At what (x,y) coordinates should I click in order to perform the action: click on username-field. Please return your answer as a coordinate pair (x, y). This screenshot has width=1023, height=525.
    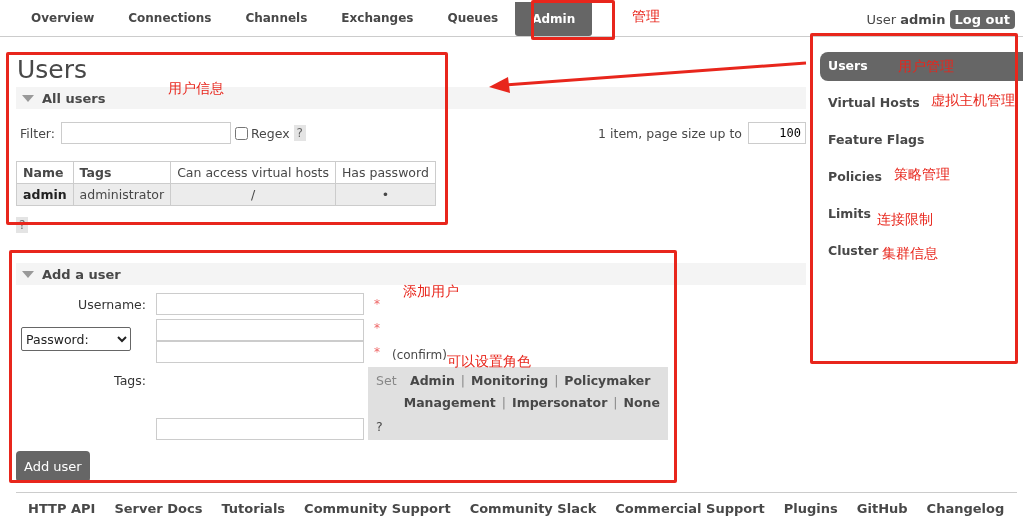
    Looking at the image, I should click on (260, 304).